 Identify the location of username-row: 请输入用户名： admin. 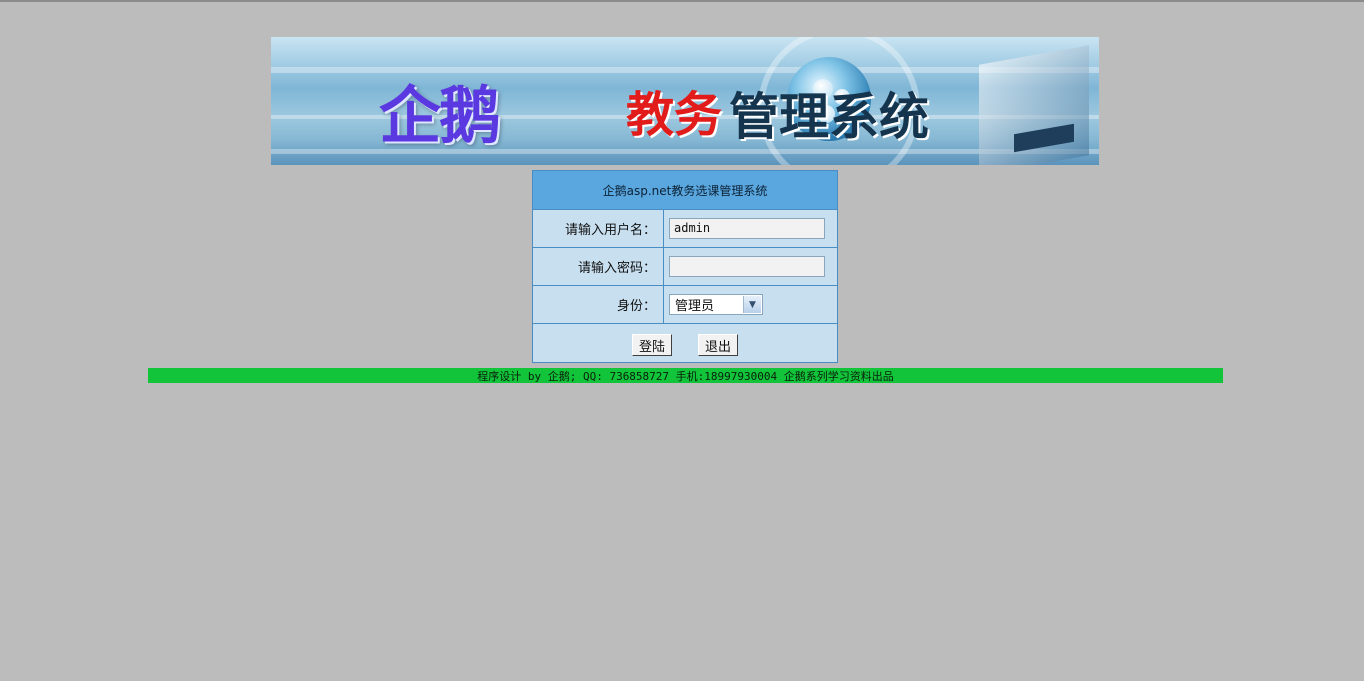
(685, 229).